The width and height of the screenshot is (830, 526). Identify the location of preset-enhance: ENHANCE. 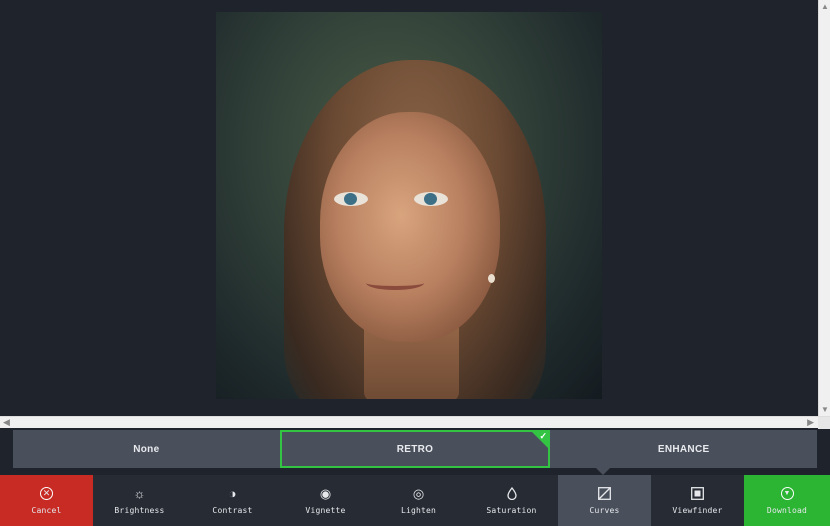
(683, 449).